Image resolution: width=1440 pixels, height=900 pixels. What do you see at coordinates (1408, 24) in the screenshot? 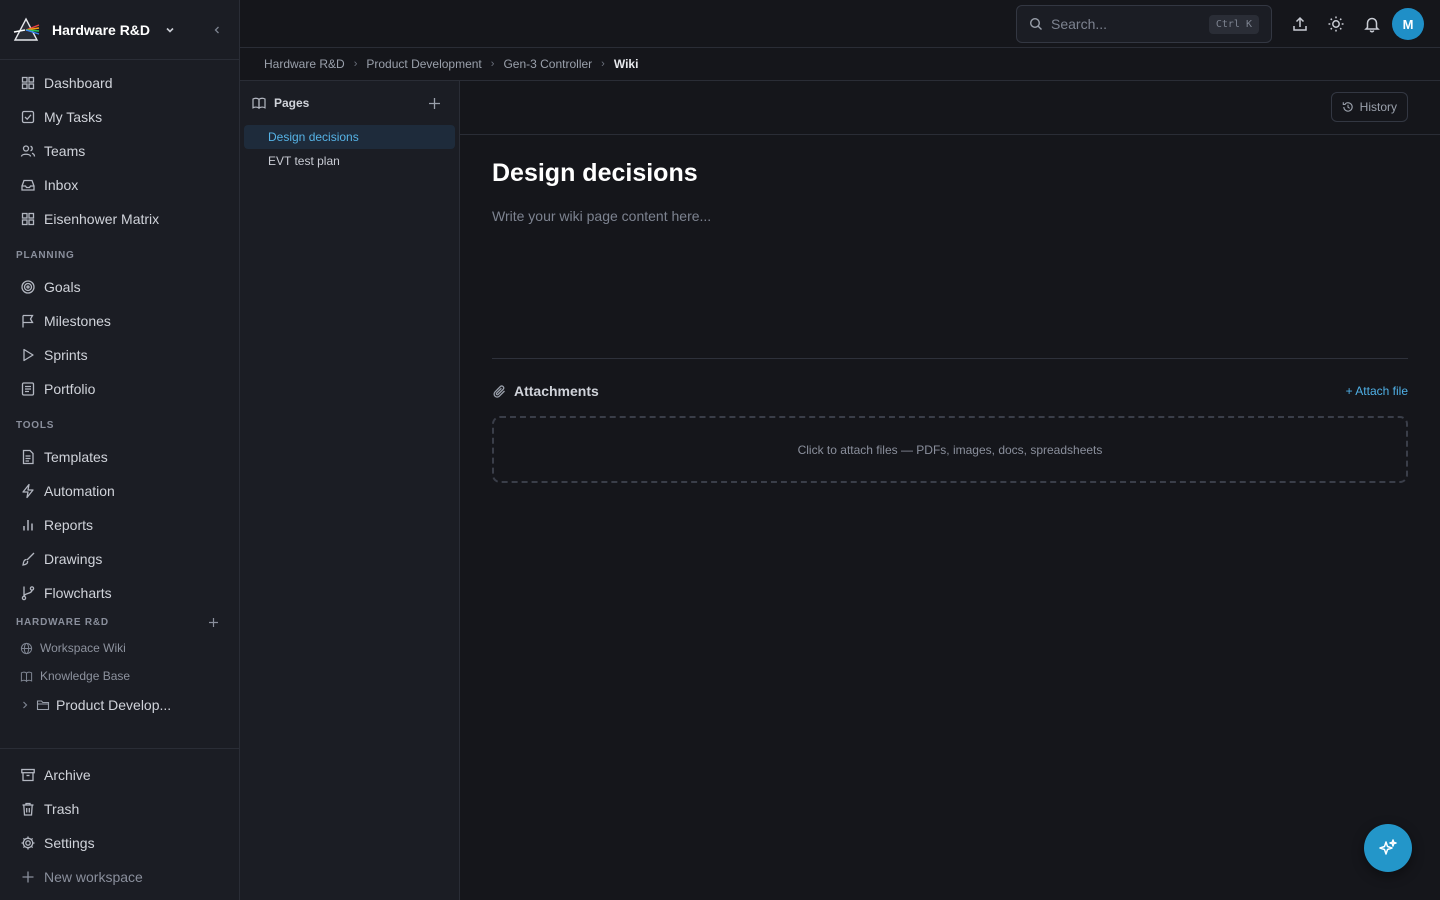
I see `user-avatar: M` at bounding box center [1408, 24].